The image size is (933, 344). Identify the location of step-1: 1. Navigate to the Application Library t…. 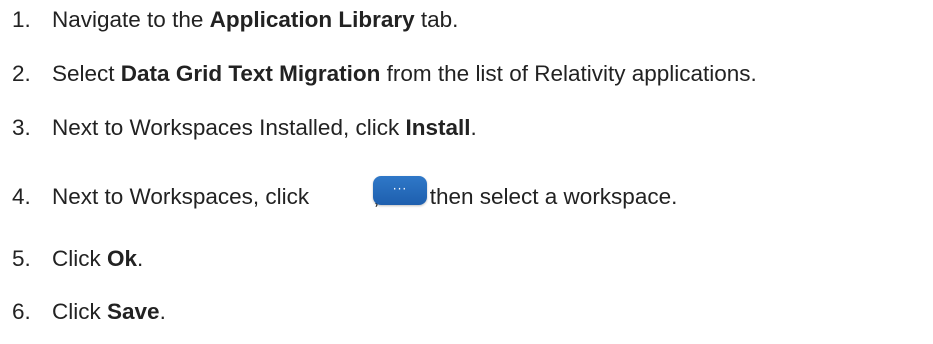
(235, 20).